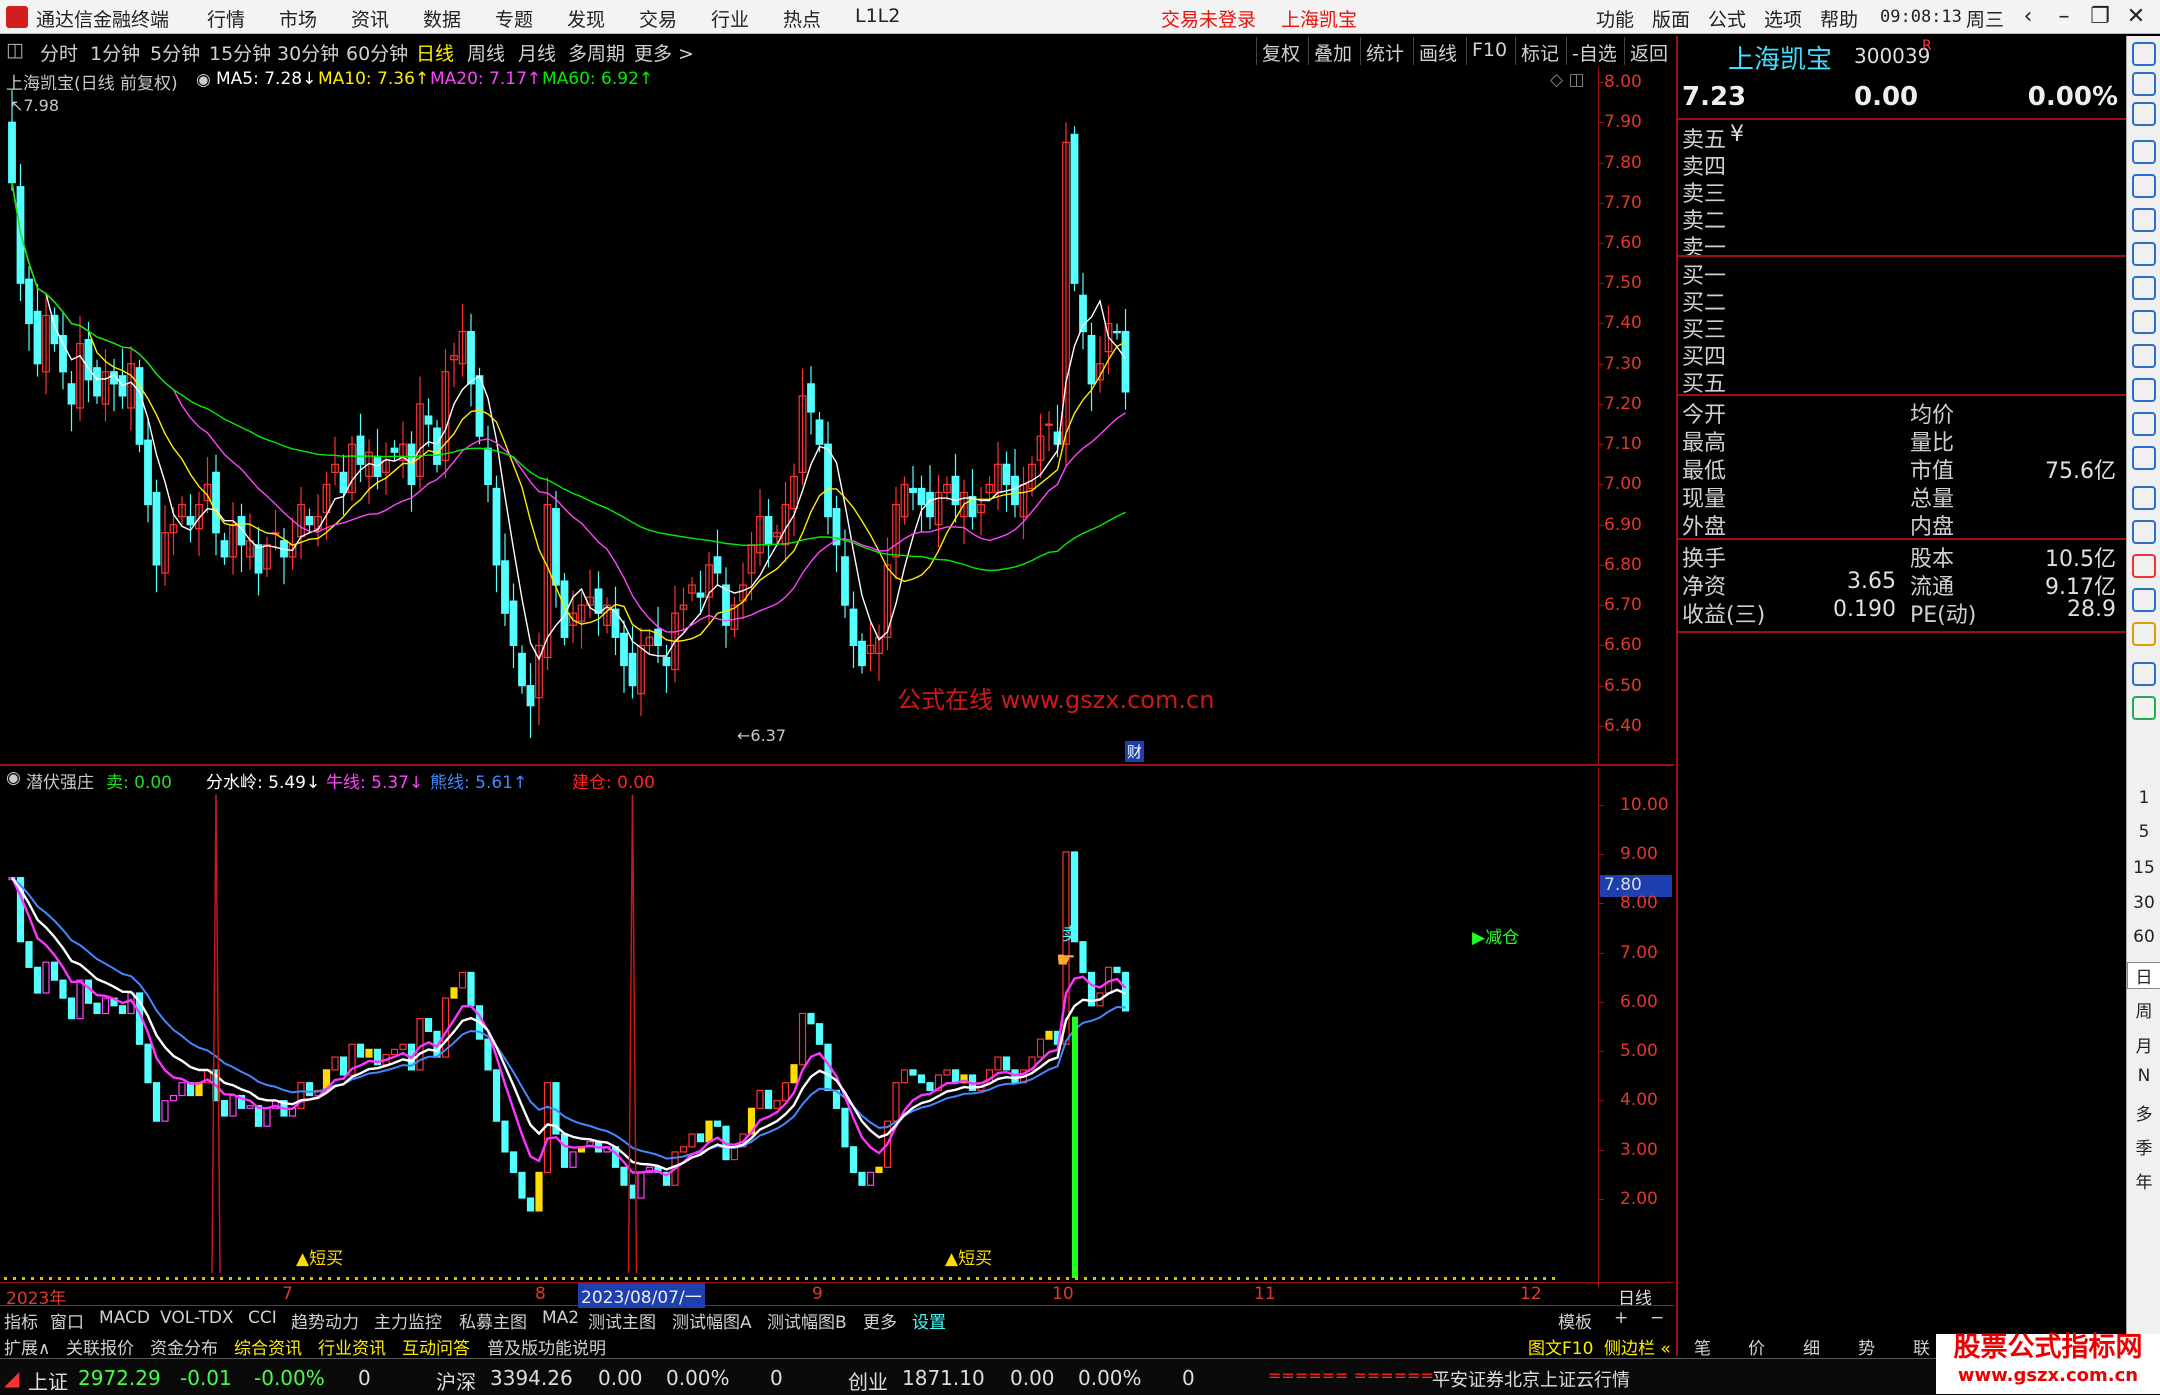  I want to click on refresh-icon, so click(2144, 84).